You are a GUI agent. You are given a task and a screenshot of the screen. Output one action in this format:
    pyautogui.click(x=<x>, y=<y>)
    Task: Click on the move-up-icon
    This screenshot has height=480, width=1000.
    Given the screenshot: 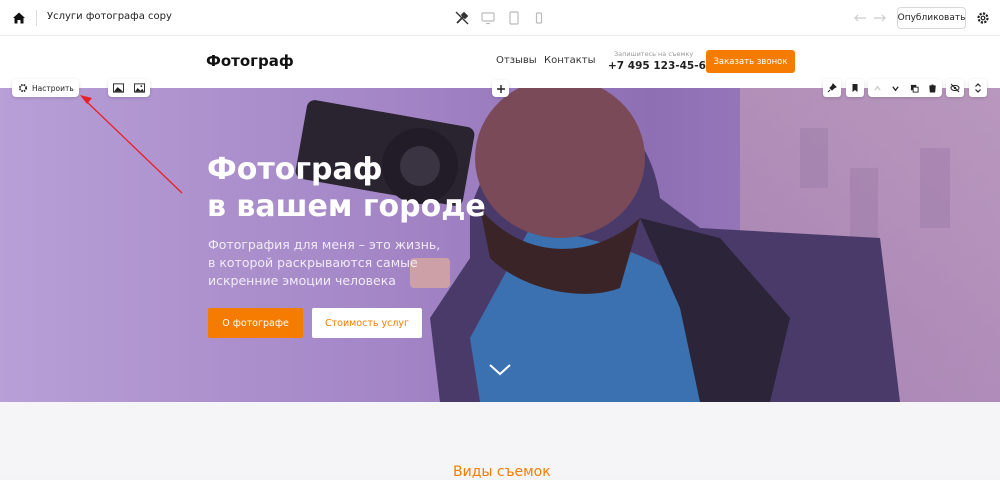 What is the action you would take?
    pyautogui.click(x=877, y=88)
    